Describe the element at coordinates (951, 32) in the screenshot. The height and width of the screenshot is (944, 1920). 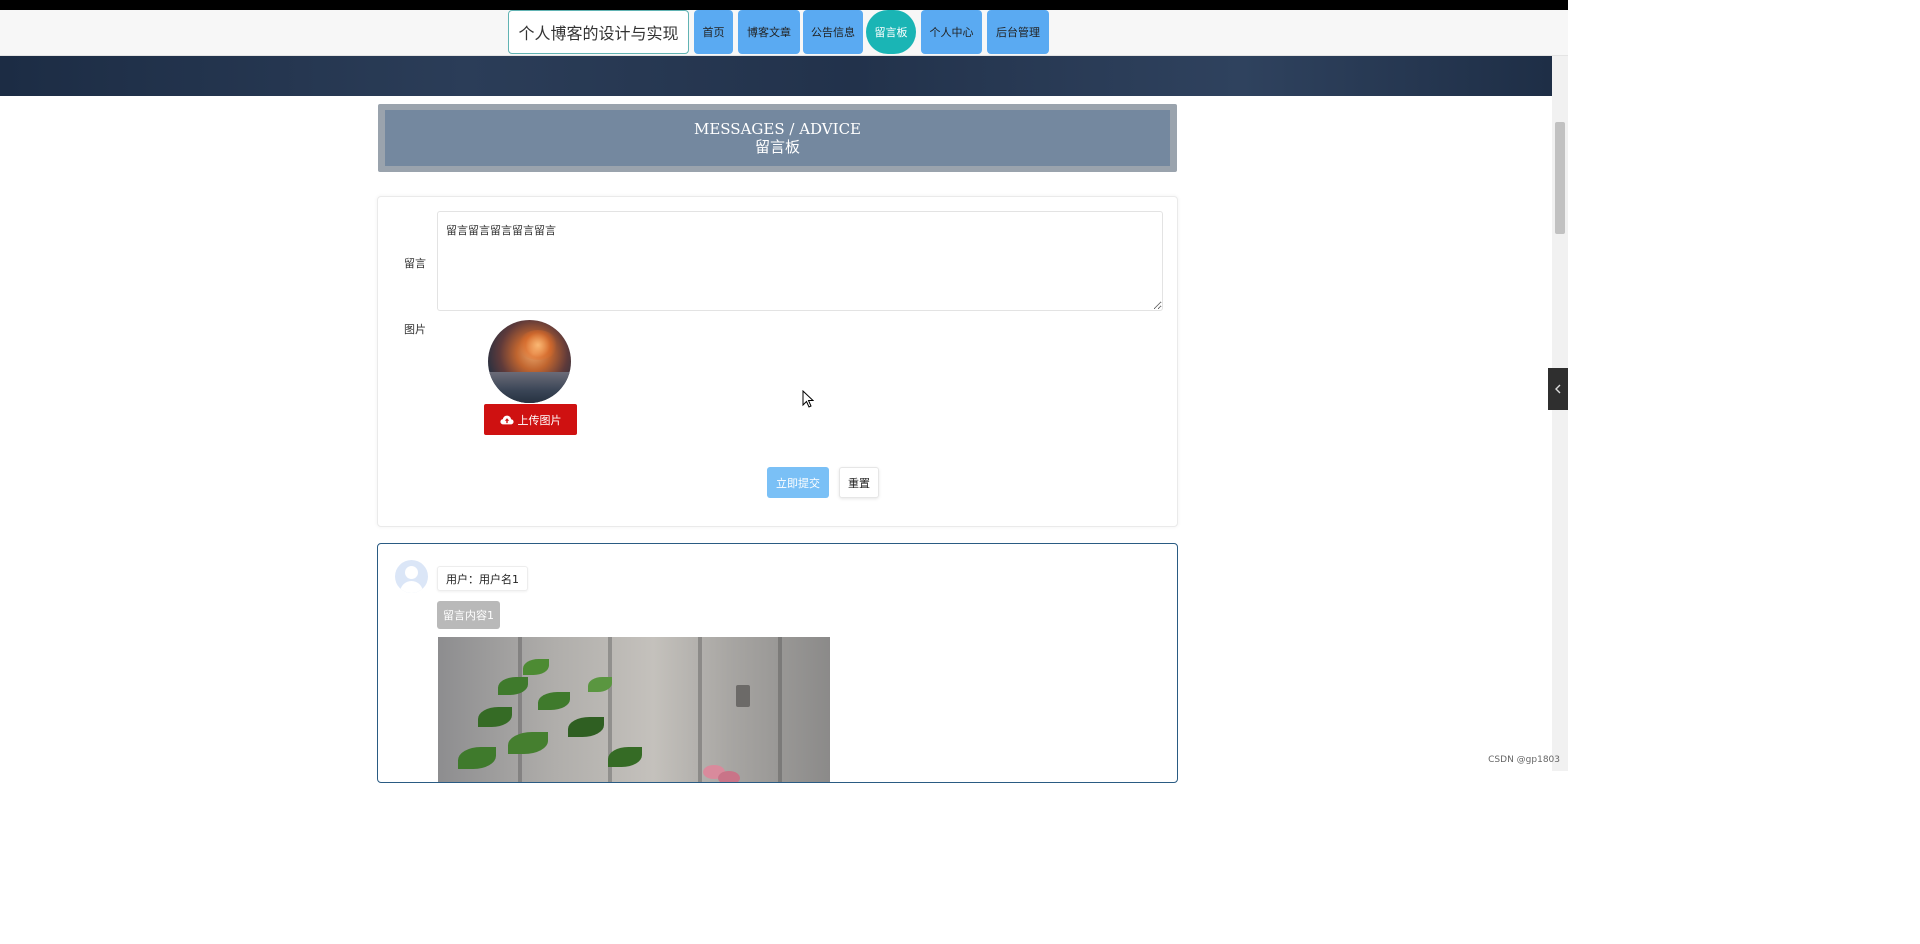
I see `nav-item-personal-center: 个人中心` at that location.